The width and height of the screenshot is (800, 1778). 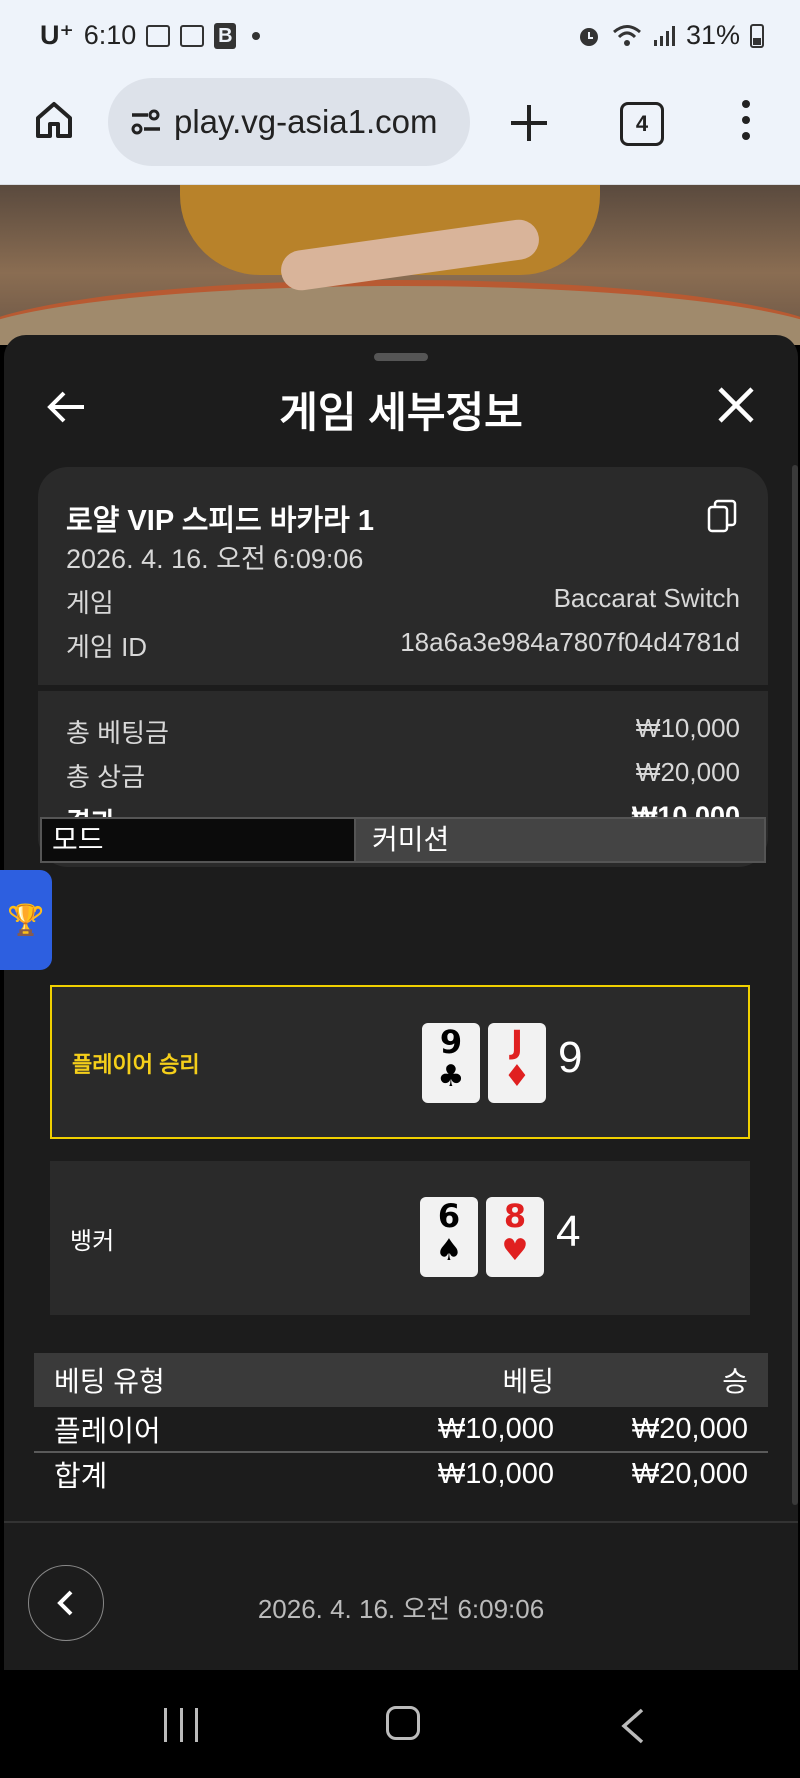 What do you see at coordinates (529, 123) in the screenshot?
I see `new-tab-icon` at bounding box center [529, 123].